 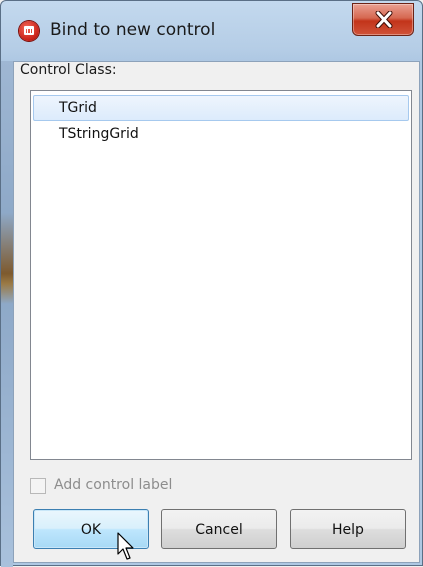 What do you see at coordinates (7, 314) in the screenshot?
I see `background-window-edge` at bounding box center [7, 314].